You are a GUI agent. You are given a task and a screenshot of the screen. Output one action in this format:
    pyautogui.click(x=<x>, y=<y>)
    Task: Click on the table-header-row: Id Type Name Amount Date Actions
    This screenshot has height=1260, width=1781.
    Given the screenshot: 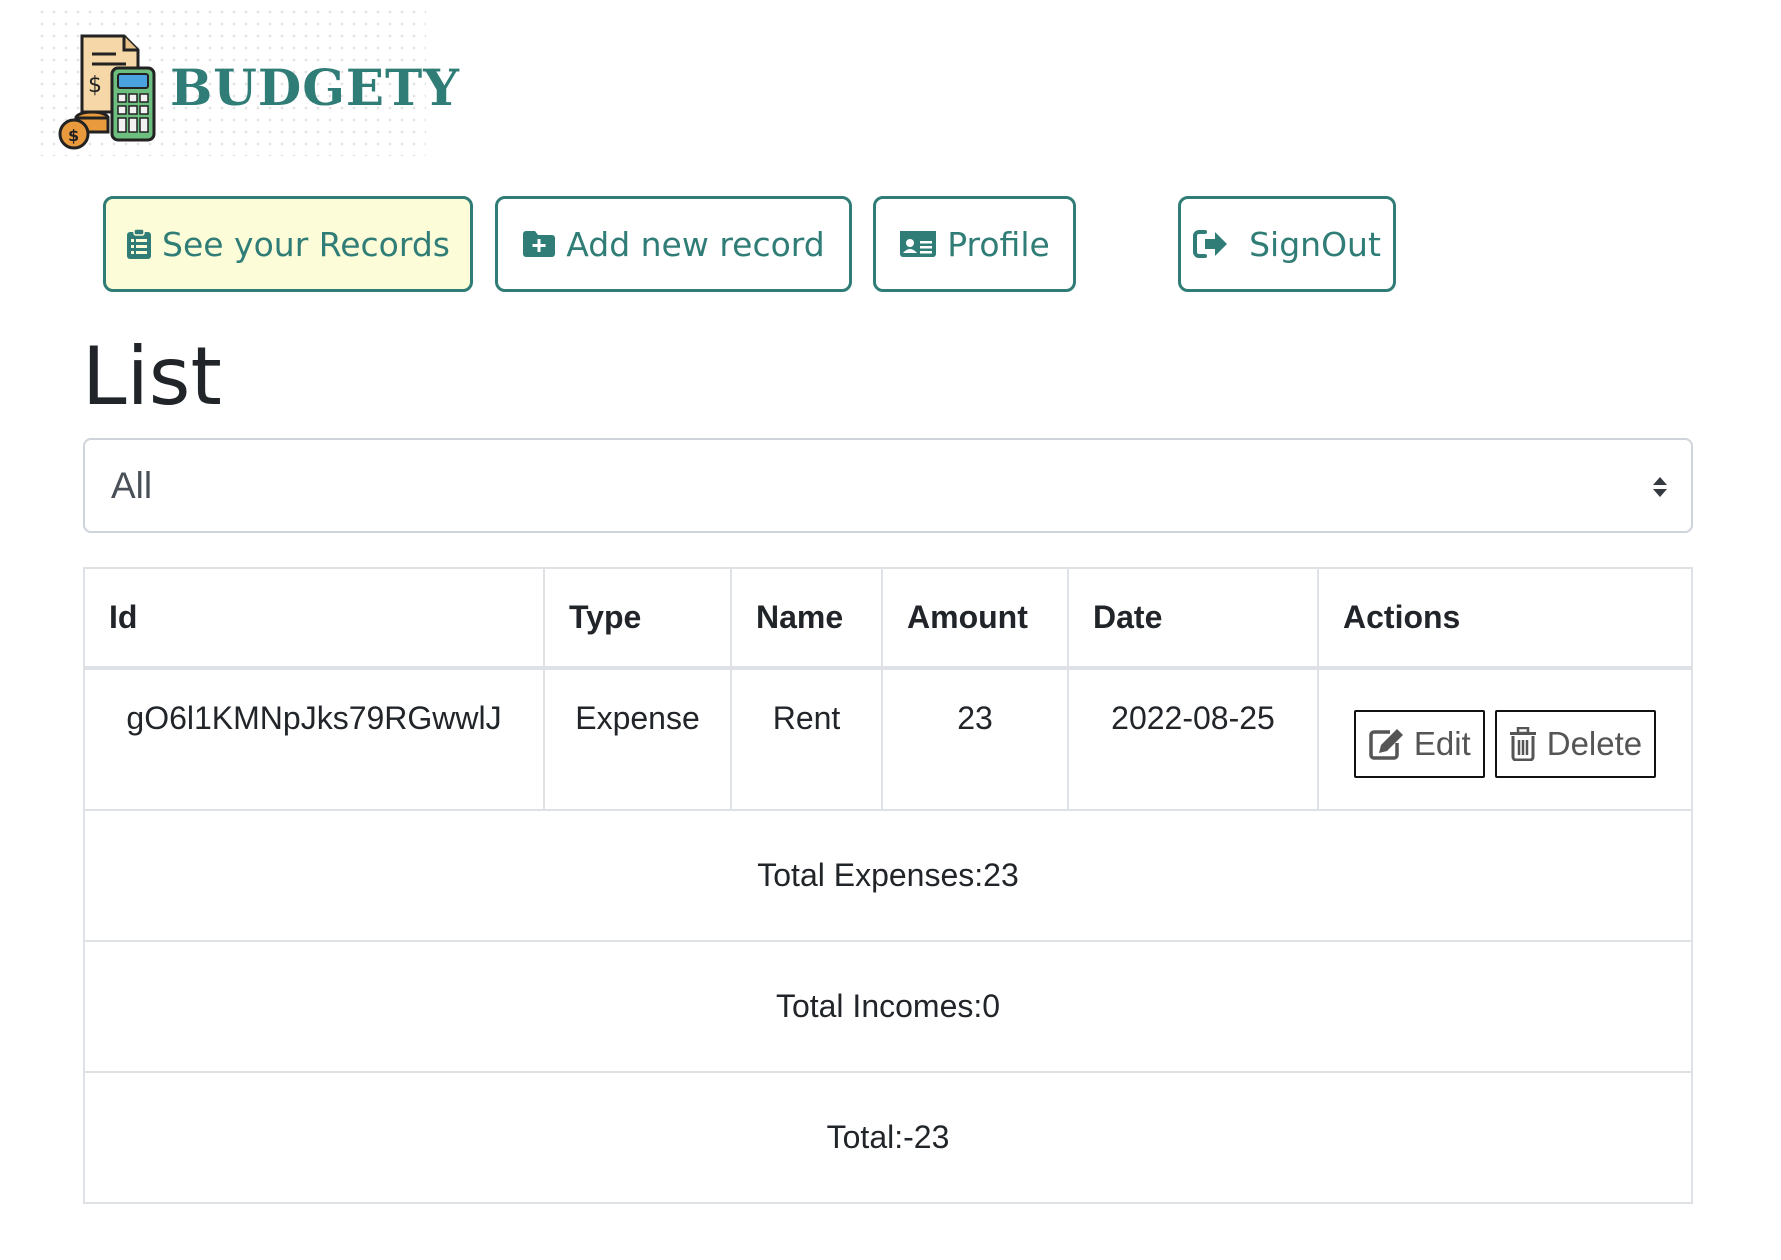 What is the action you would take?
    pyautogui.click(x=888, y=618)
    